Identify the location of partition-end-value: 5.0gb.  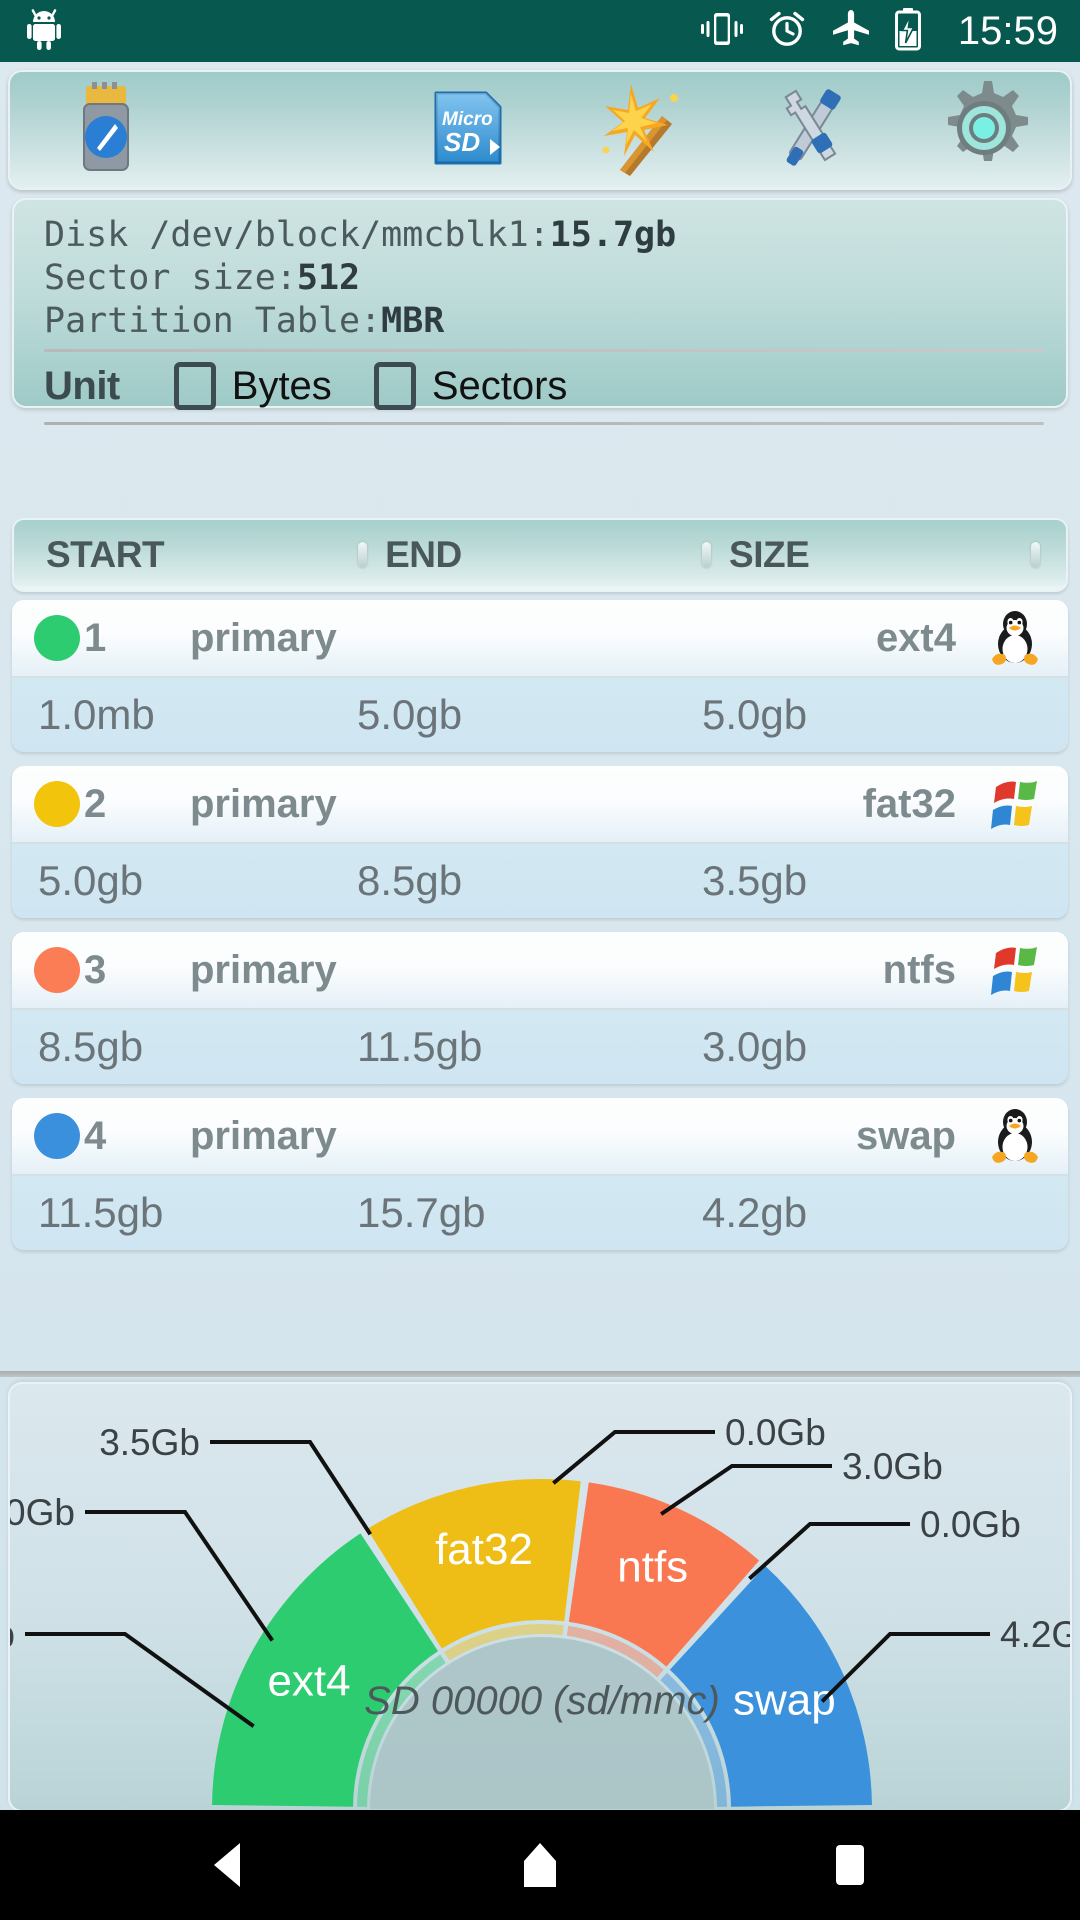
(410, 714).